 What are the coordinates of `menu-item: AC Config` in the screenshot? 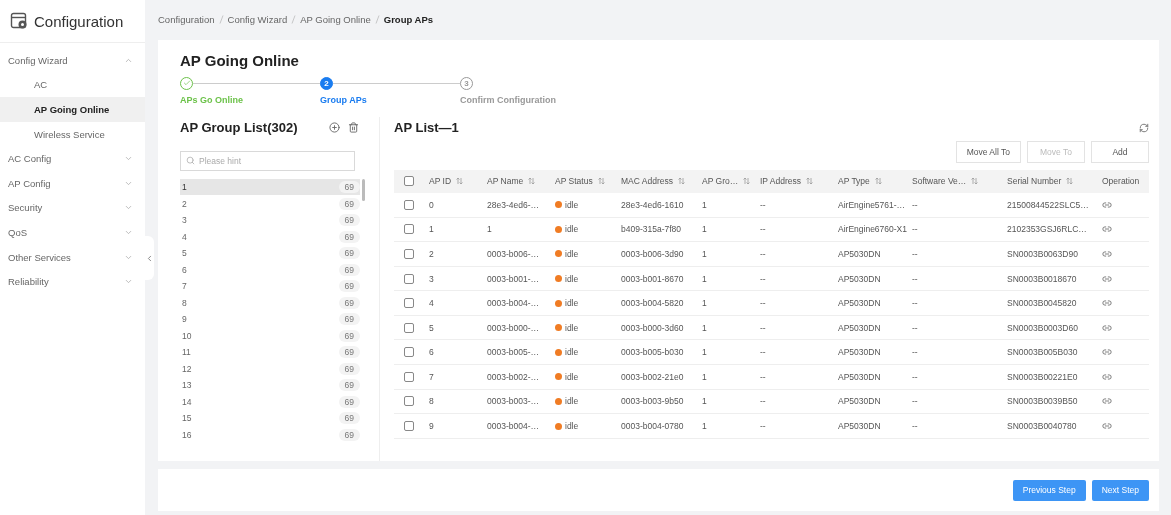 It's located at (72, 158).